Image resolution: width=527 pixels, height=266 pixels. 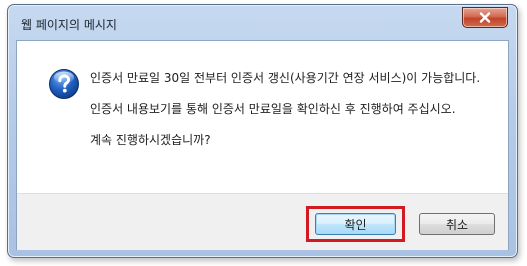 I want to click on ok-button: 확인, so click(x=355, y=224).